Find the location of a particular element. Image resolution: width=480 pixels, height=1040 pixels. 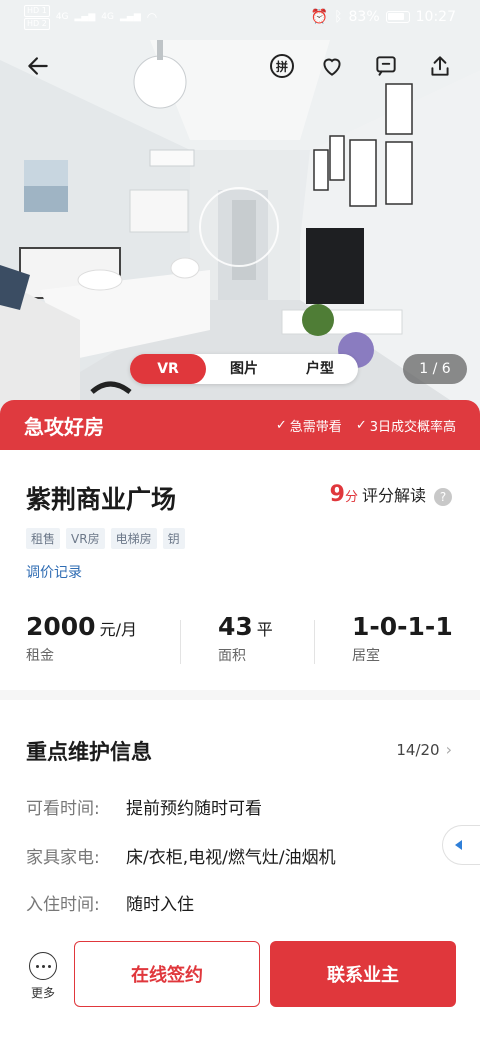

wifi-icon: ◠ is located at coordinates (152, 17).